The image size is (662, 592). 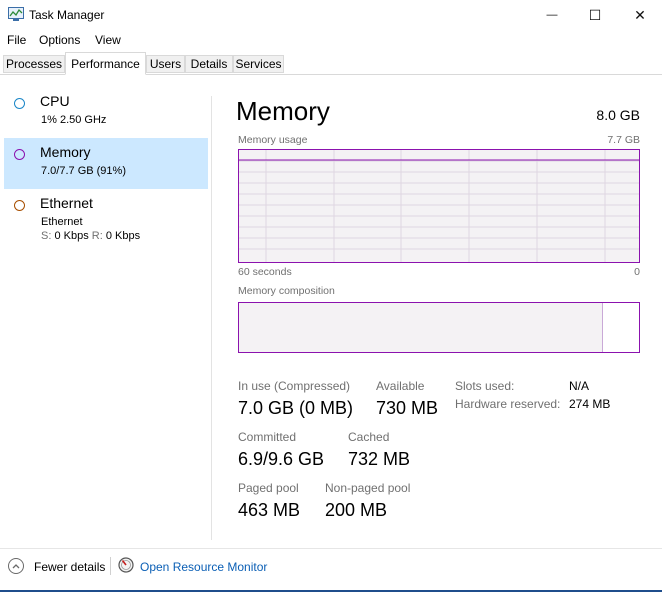 I want to click on tab-performance: Performance, so click(x=105, y=63).